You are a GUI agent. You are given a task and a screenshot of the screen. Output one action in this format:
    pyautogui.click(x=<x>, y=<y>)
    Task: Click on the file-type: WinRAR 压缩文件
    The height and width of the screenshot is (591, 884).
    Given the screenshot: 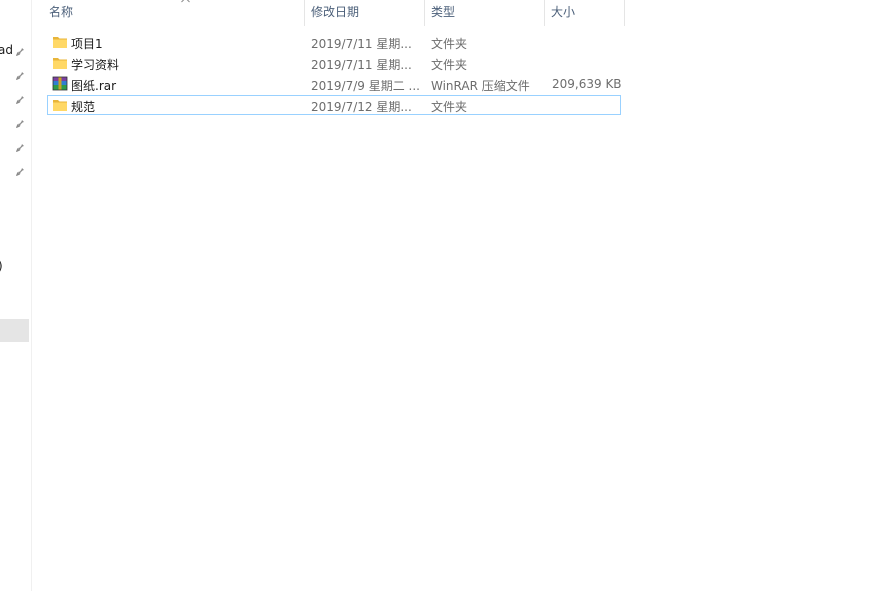 What is the action you would take?
    pyautogui.click(x=480, y=86)
    